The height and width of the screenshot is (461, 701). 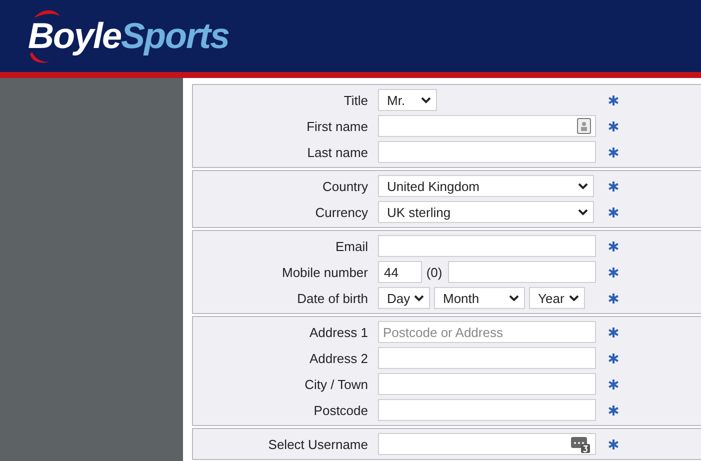 What do you see at coordinates (557, 298) in the screenshot?
I see `dropdown: Year` at bounding box center [557, 298].